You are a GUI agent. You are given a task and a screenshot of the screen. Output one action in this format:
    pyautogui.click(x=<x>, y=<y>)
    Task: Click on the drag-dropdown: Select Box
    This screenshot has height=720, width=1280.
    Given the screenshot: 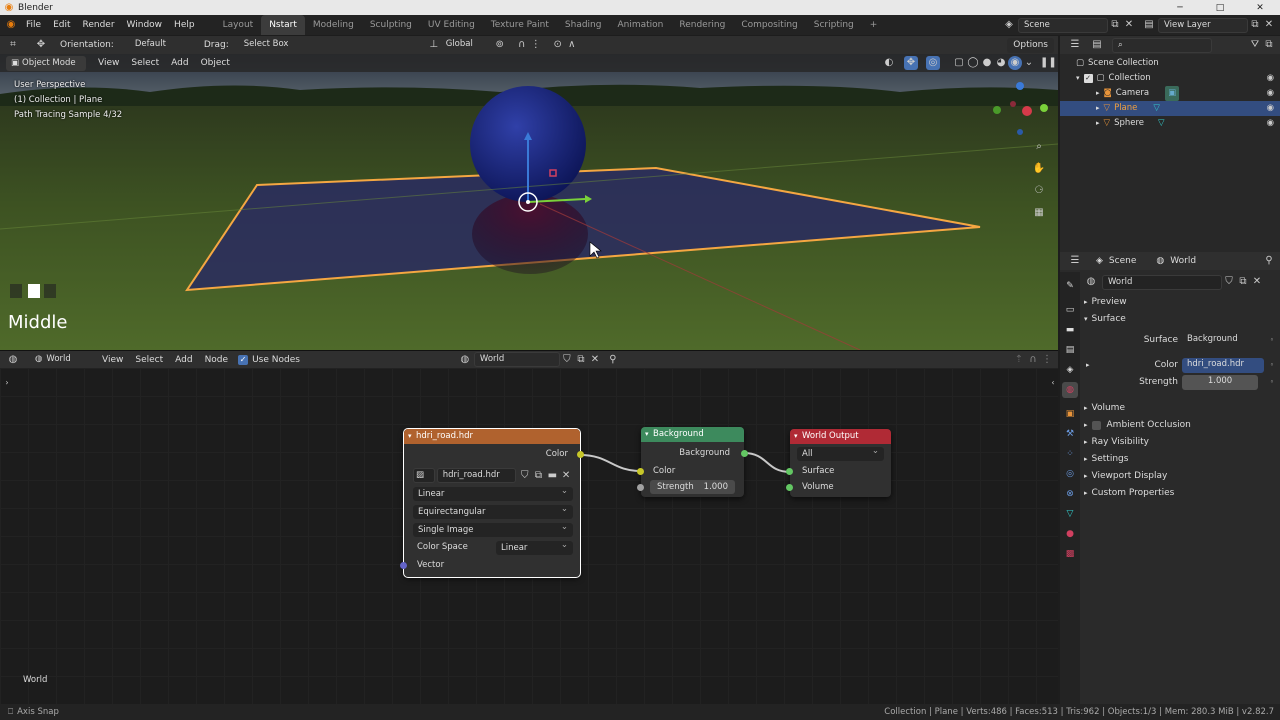 What is the action you would take?
    pyautogui.click(x=271, y=45)
    